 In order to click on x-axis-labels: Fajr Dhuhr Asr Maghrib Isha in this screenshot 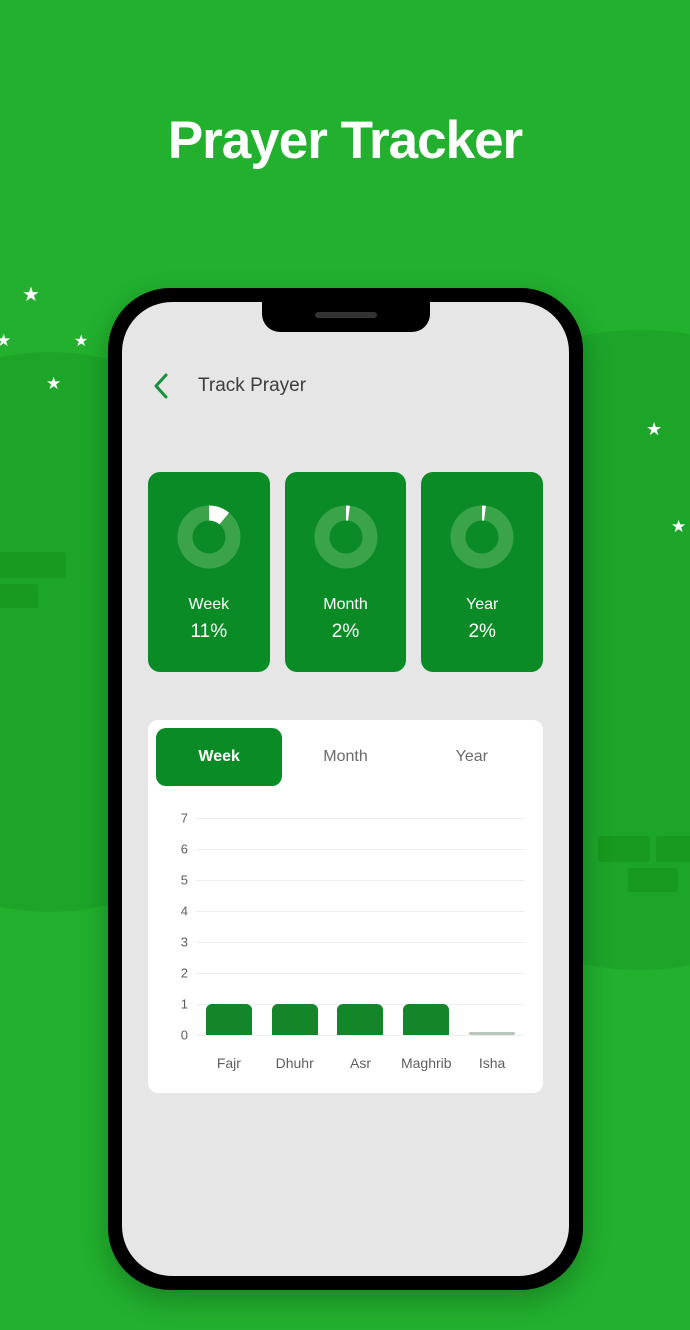, I will do `click(360, 1063)`.